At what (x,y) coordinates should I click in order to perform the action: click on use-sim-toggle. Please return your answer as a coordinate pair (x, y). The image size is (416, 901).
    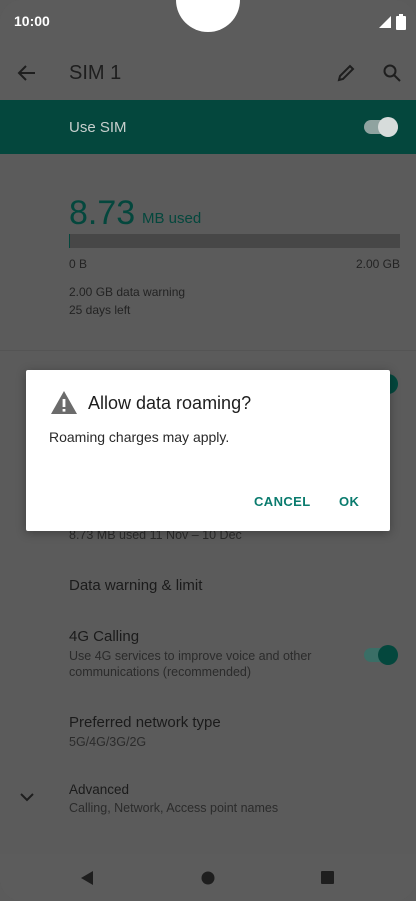
    Looking at the image, I should click on (381, 127).